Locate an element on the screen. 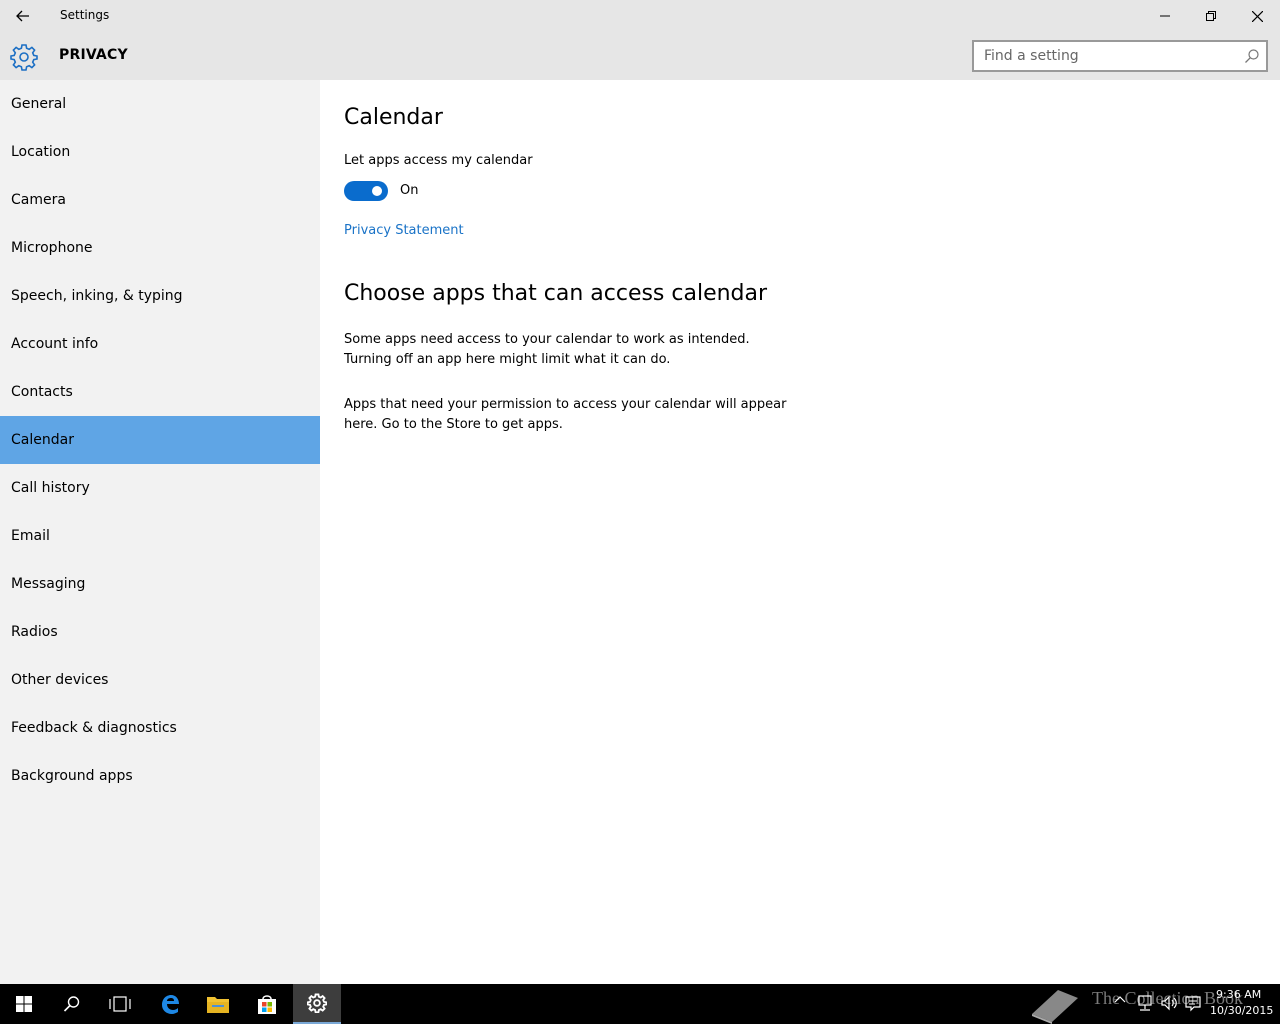 Image resolution: width=1280 pixels, height=1024 pixels. toggle-label: Let apps access my calendar is located at coordinates (438, 160).